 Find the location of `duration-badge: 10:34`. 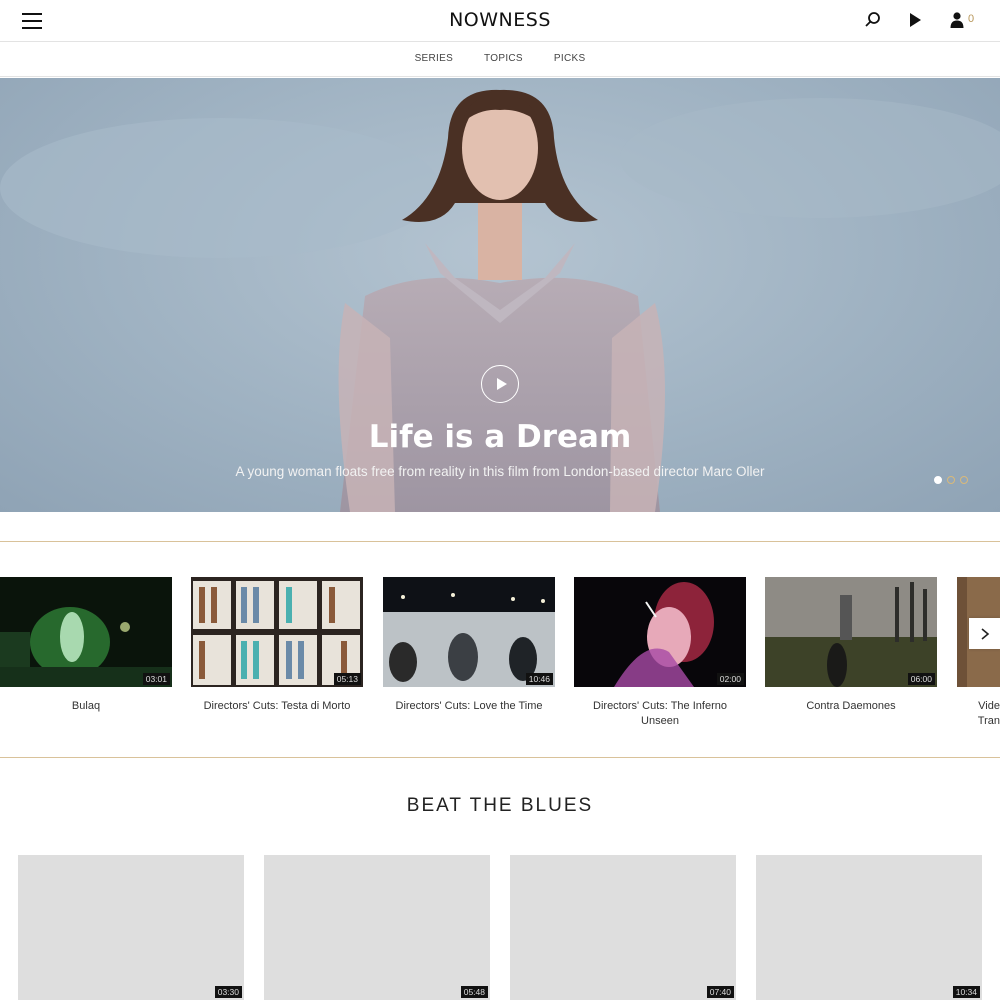

duration-badge: 10:34 is located at coordinates (966, 992).